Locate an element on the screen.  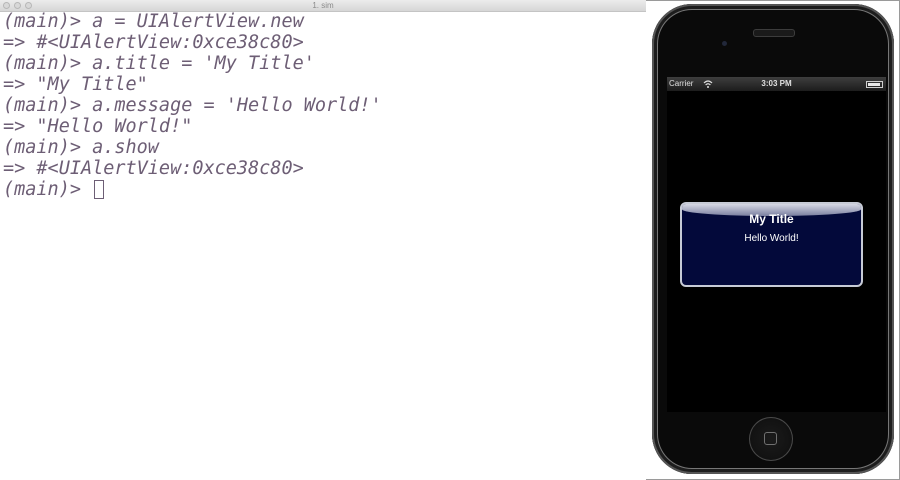
battery-level is located at coordinates (874, 84).